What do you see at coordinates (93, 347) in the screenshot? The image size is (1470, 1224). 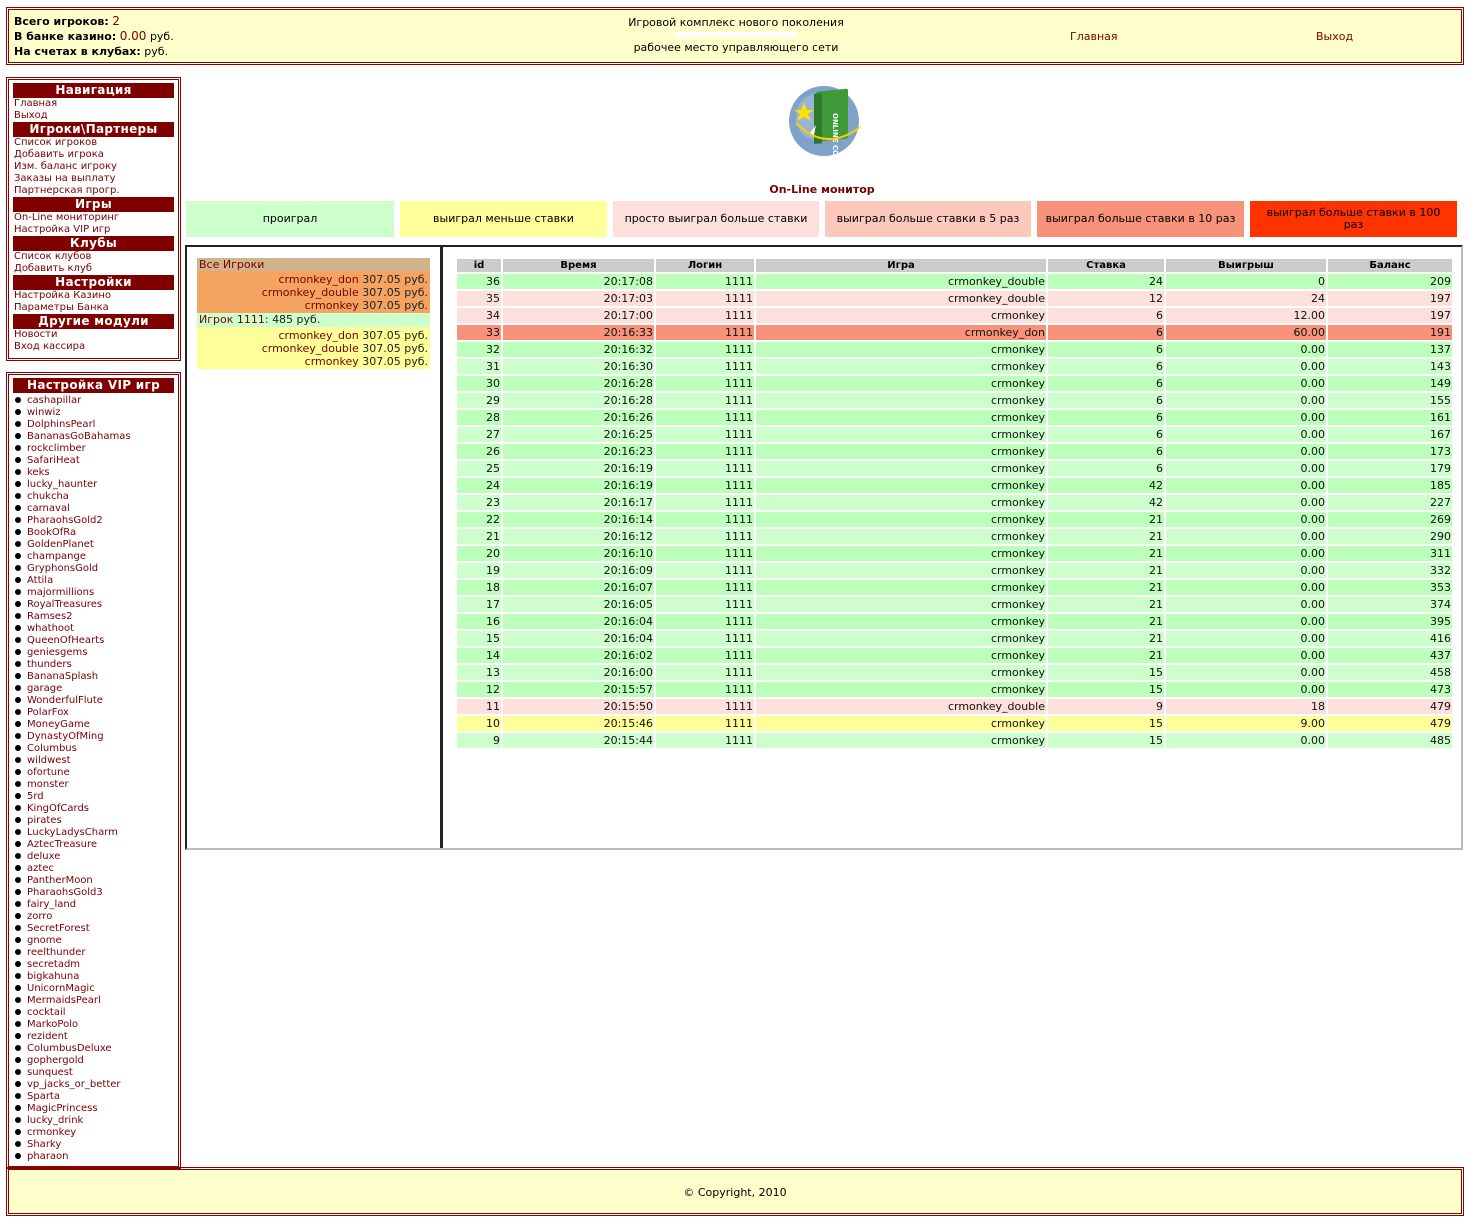 I see `nav-link: Вход кассира` at bounding box center [93, 347].